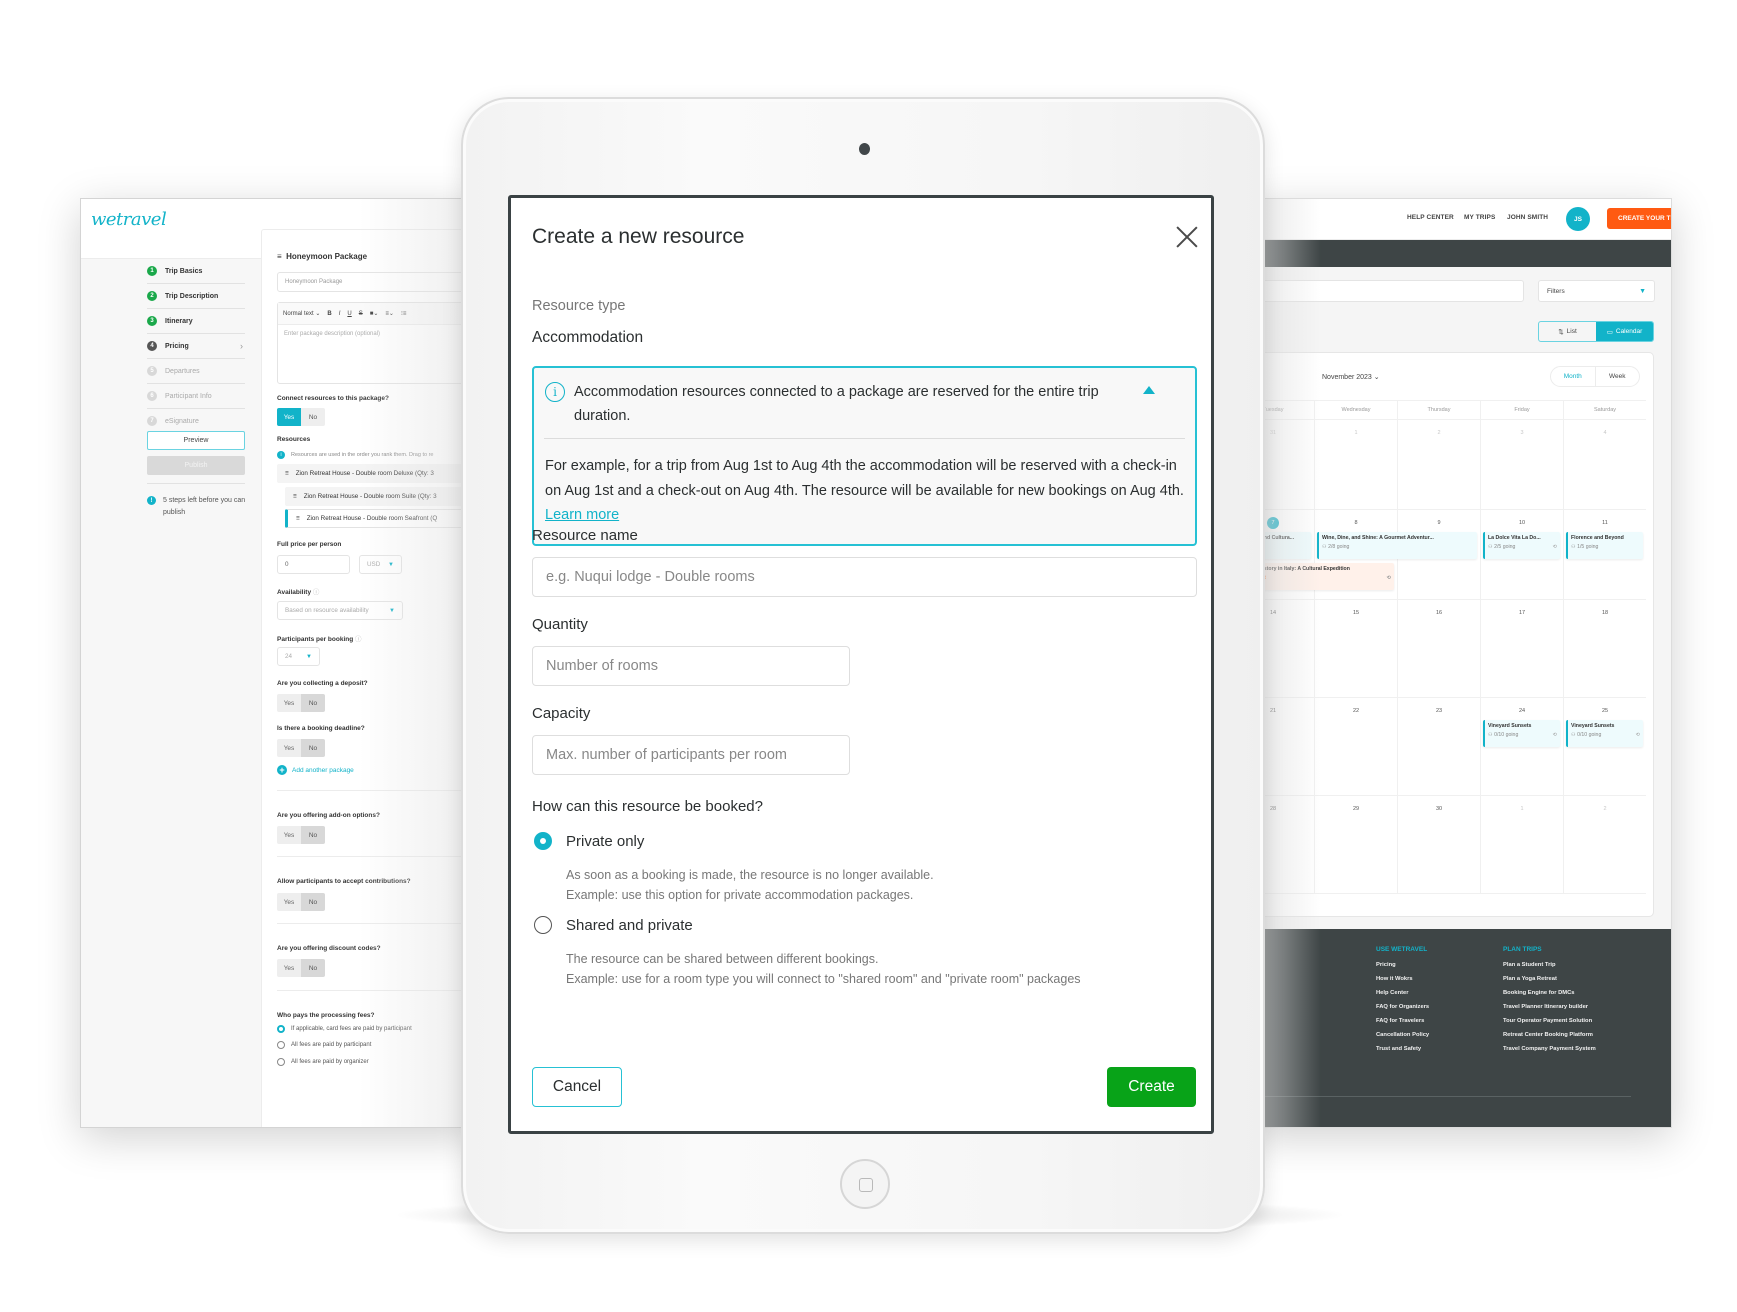  What do you see at coordinates (196, 296) in the screenshot?
I see `step-trip-description: 2 Trip Description` at bounding box center [196, 296].